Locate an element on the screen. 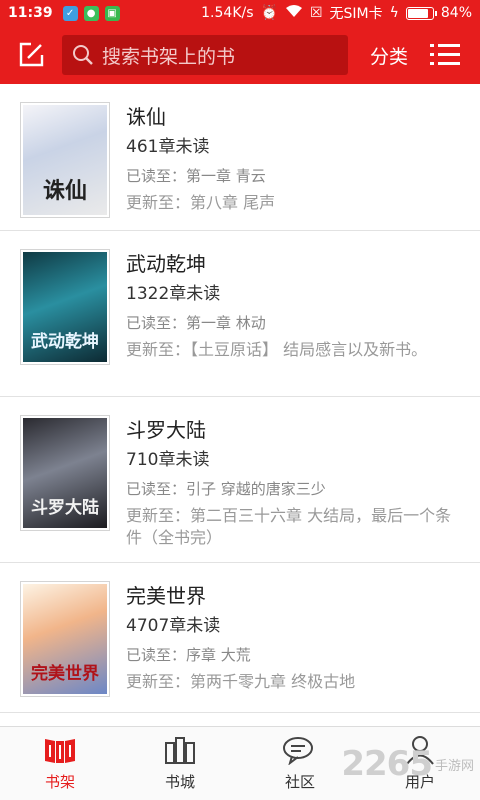 Image resolution: width=480 pixels, height=800 pixels. latest-update: 更新至：【土豆原话】 结局感言以及新书。 is located at coordinates (277, 349).